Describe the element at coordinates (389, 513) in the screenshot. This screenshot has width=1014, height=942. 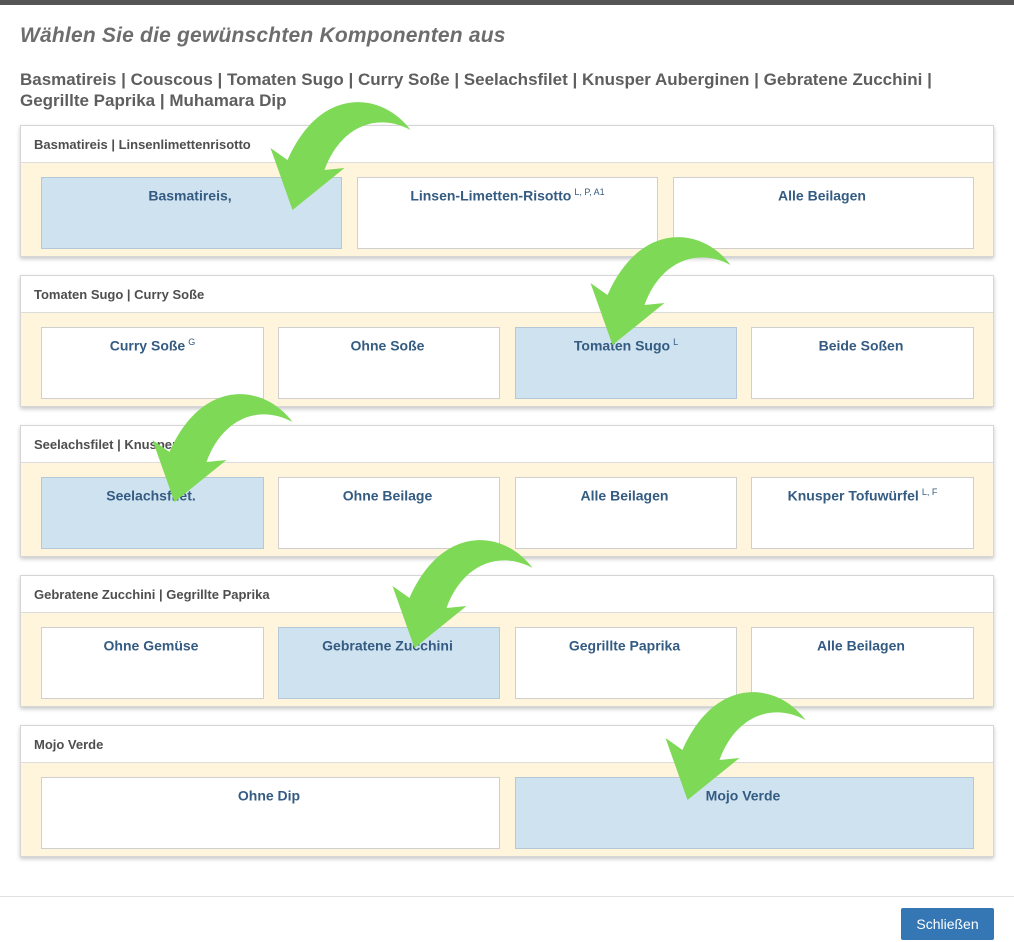
I see `option-ohne-beilage: Ohne Beilage` at that location.